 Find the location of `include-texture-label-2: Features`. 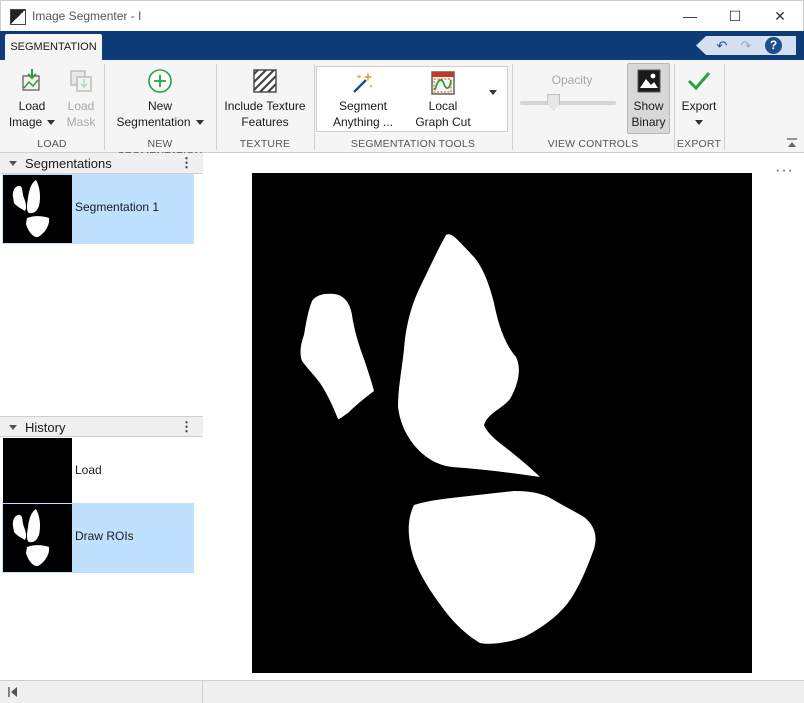

include-texture-label-2: Features is located at coordinates (265, 122).